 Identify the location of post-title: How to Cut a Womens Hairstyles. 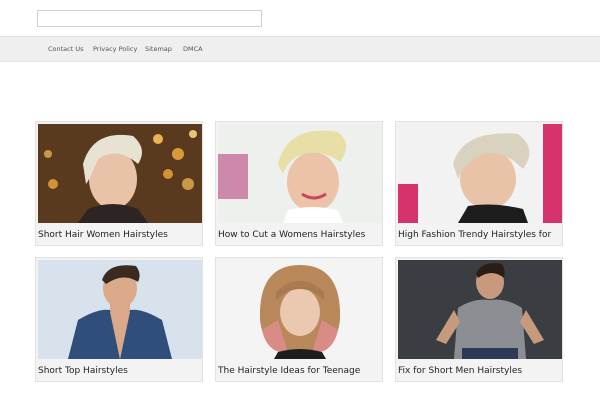
(300, 235).